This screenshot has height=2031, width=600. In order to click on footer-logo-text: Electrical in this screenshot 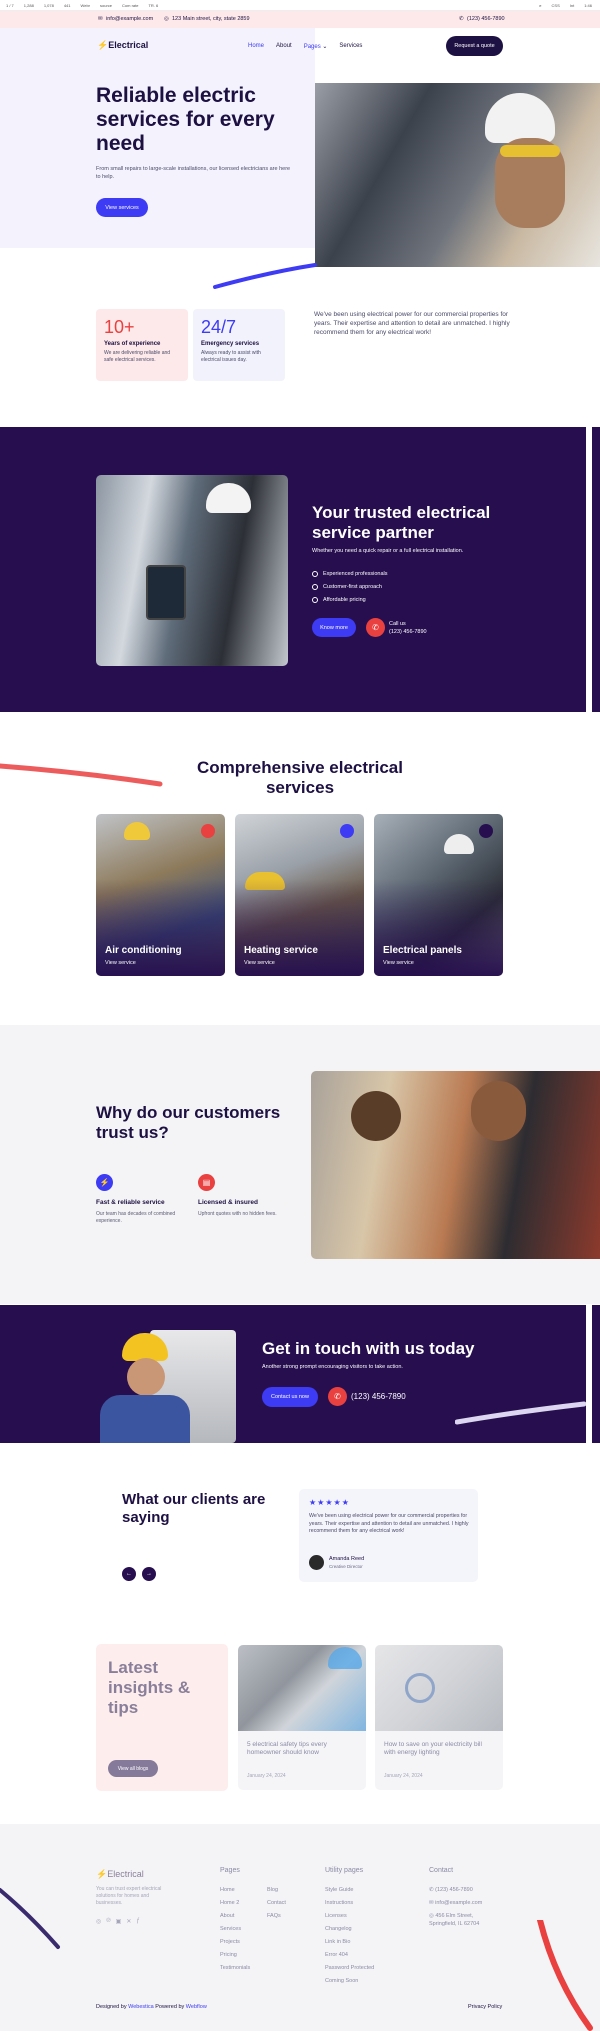, I will do `click(125, 1874)`.